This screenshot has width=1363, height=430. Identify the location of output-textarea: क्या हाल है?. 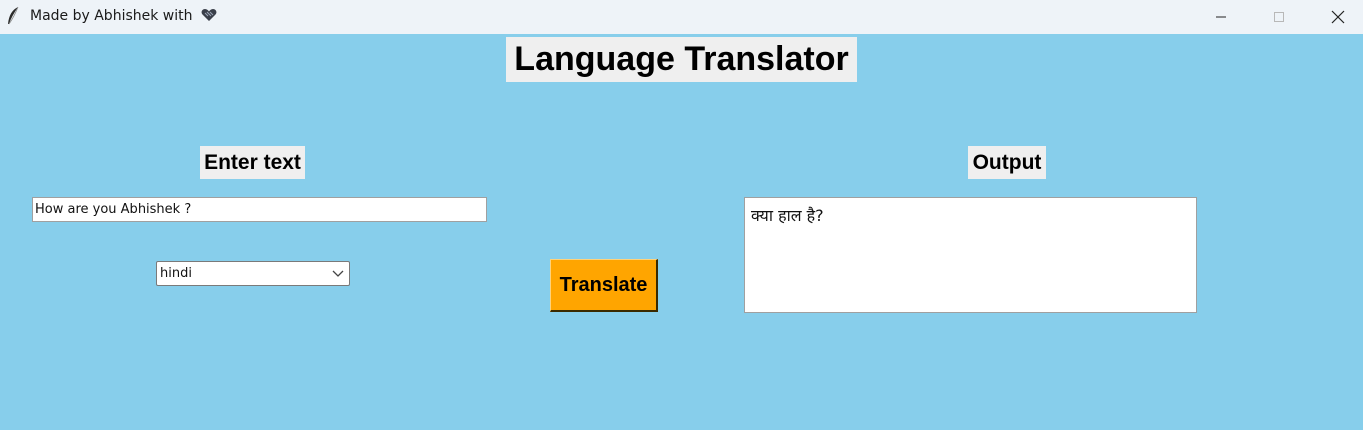
(970, 255).